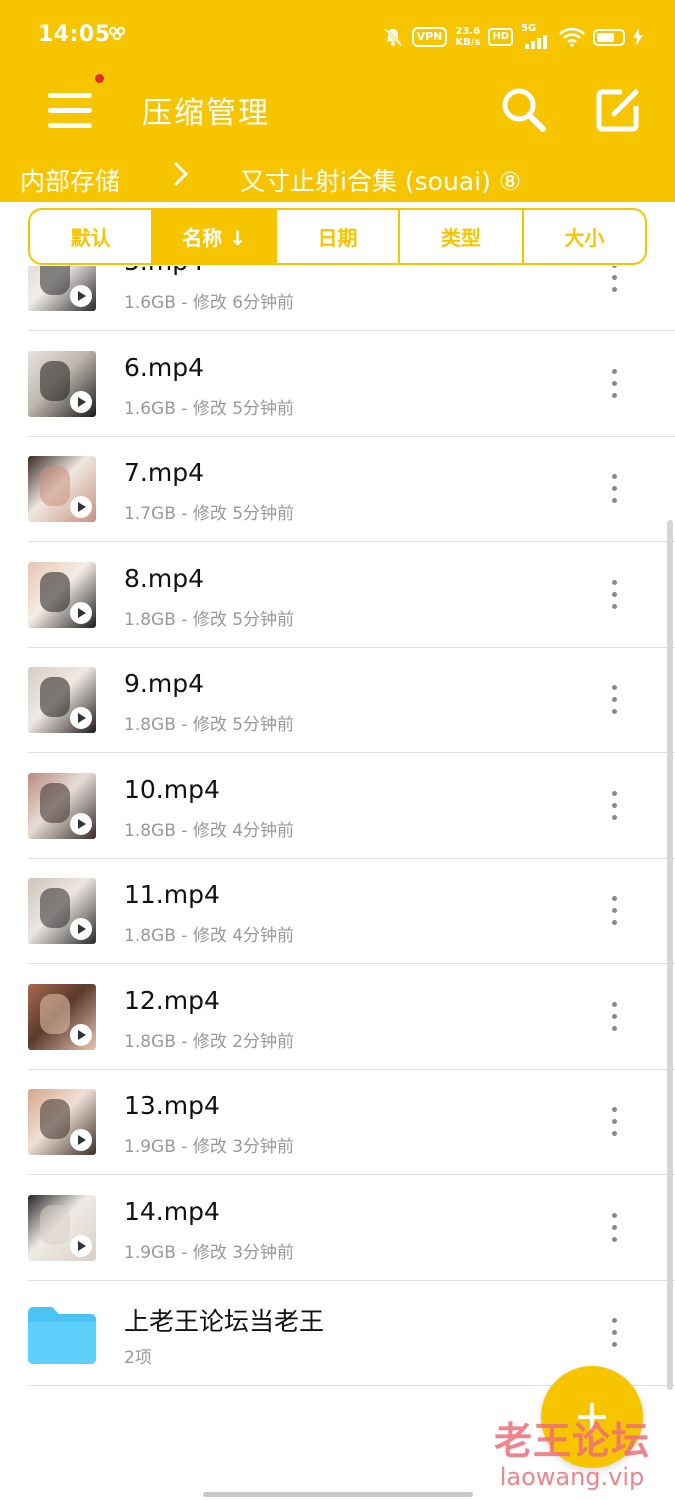 Image resolution: width=675 pixels, height=1500 pixels. What do you see at coordinates (92, 236) in the screenshot?
I see `sort-tab: 默认` at bounding box center [92, 236].